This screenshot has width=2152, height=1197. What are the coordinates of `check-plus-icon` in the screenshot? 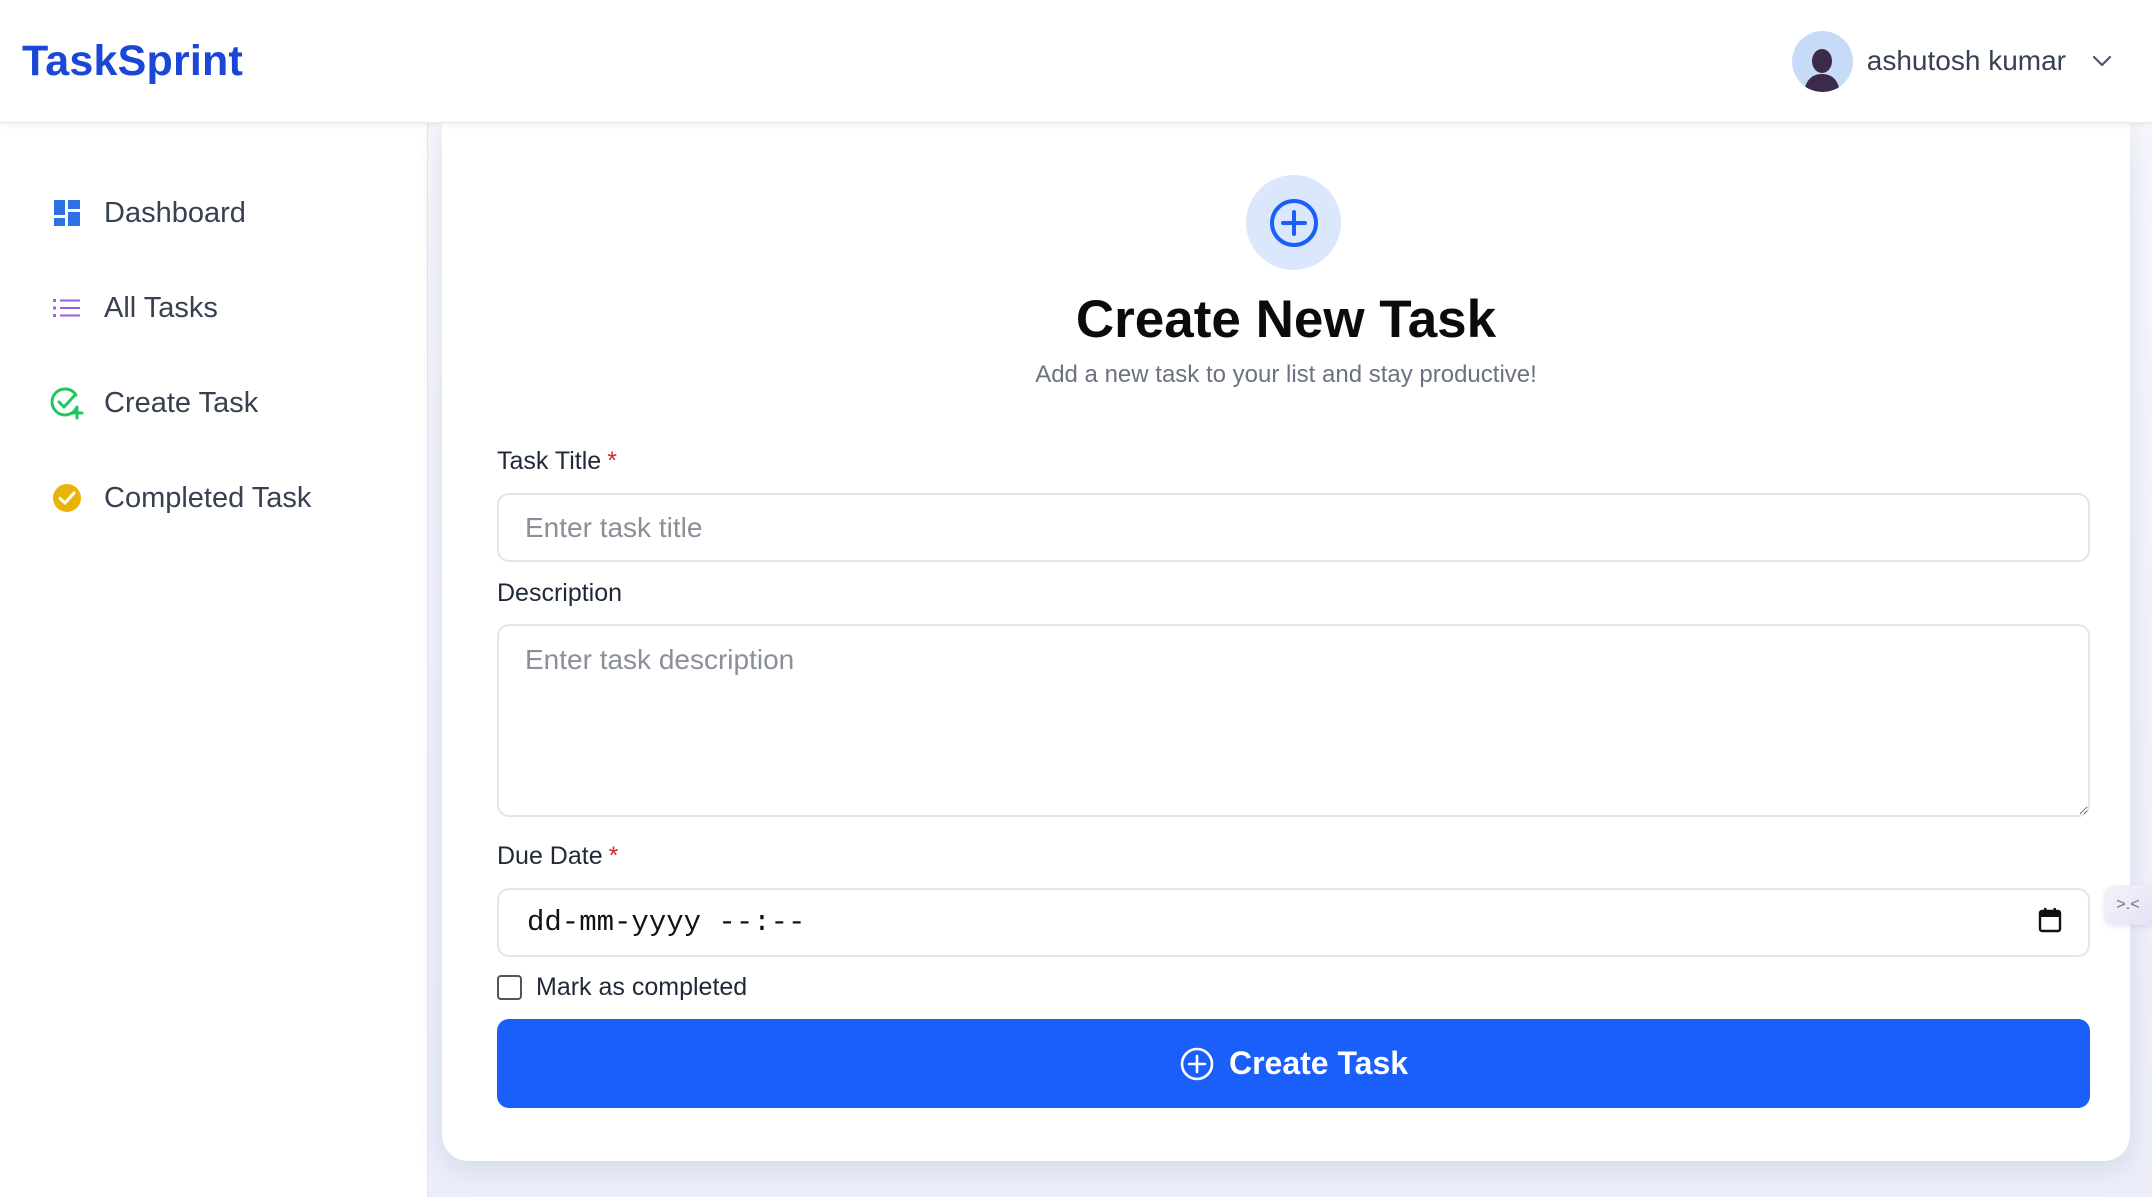 It's located at (67, 403).